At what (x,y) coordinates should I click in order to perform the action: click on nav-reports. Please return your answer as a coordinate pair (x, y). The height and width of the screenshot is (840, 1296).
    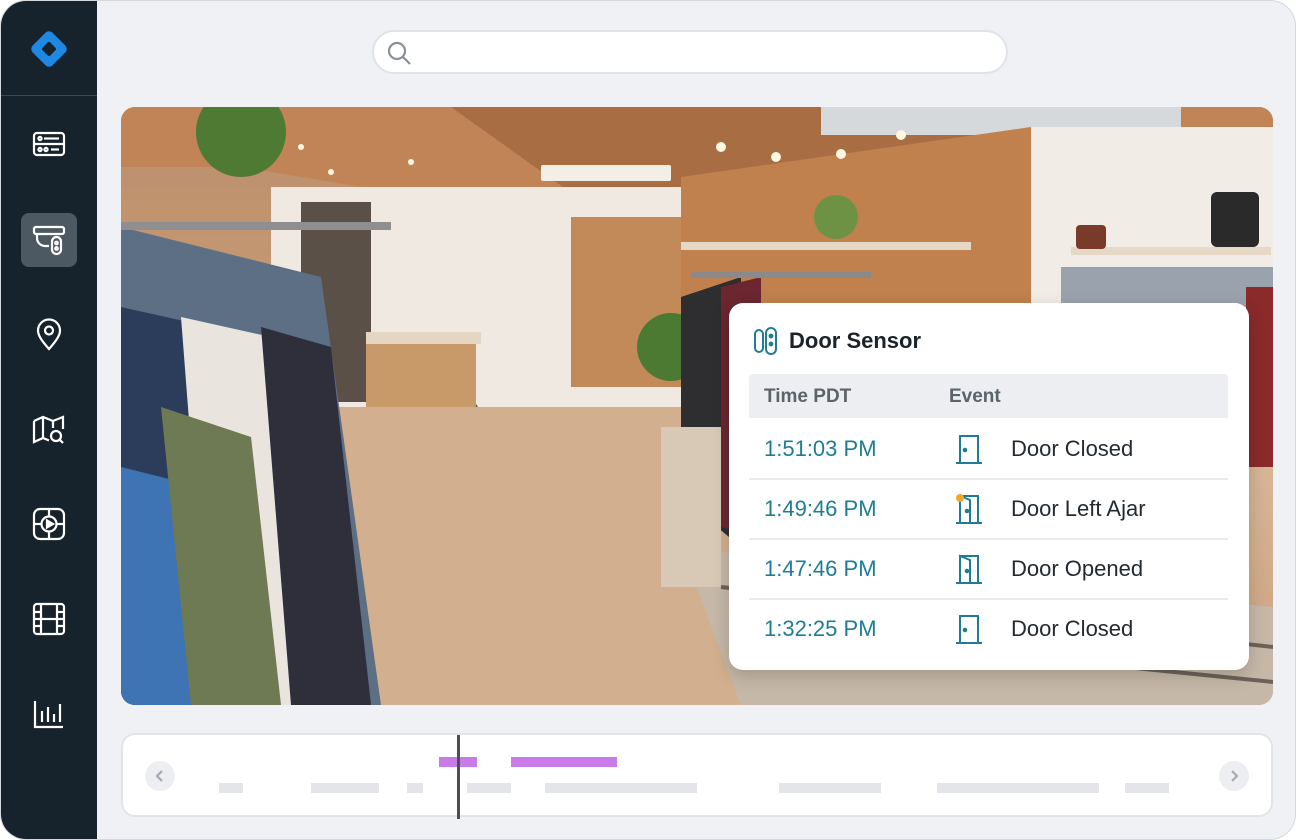
    Looking at the image, I should click on (49, 714).